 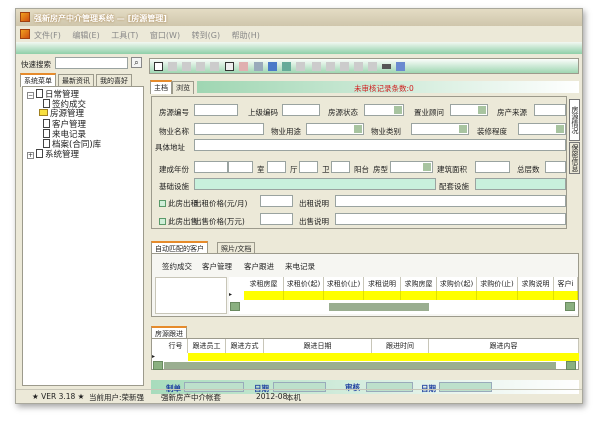 I want to click on column-header: 求租价(起), so click(x=304, y=284).